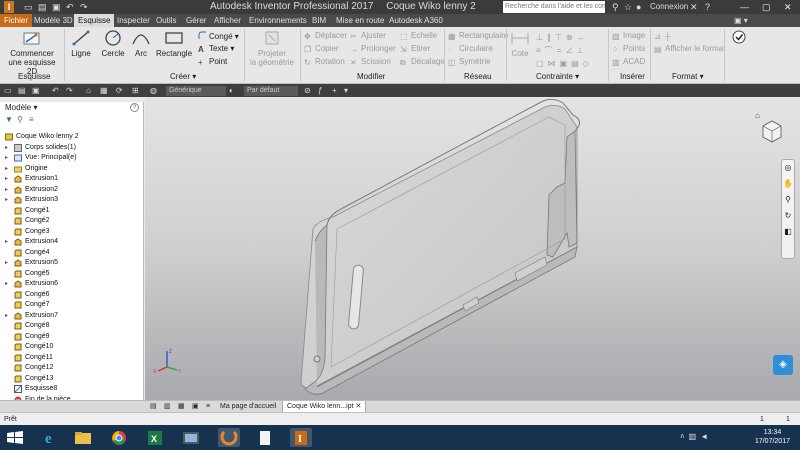  Describe the element at coordinates (72, 274) in the screenshot. I see `tree-item: Congé5` at that location.